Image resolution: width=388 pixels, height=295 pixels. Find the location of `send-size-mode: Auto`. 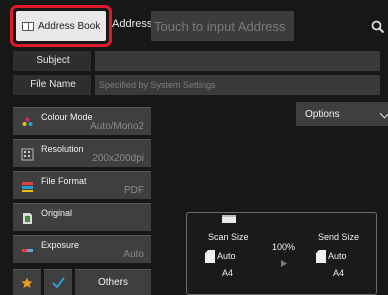

send-size-mode: Auto is located at coordinates (337, 256).